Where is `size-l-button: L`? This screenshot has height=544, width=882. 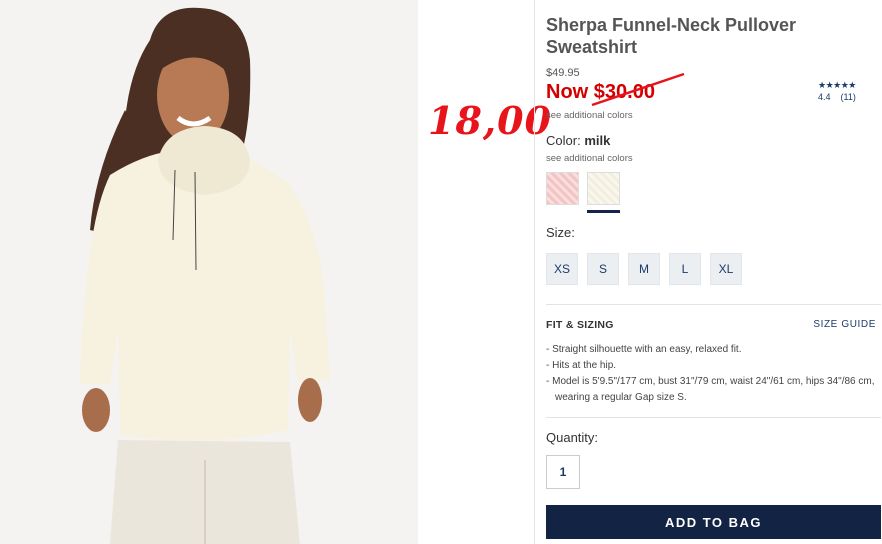
size-l-button: L is located at coordinates (685, 269).